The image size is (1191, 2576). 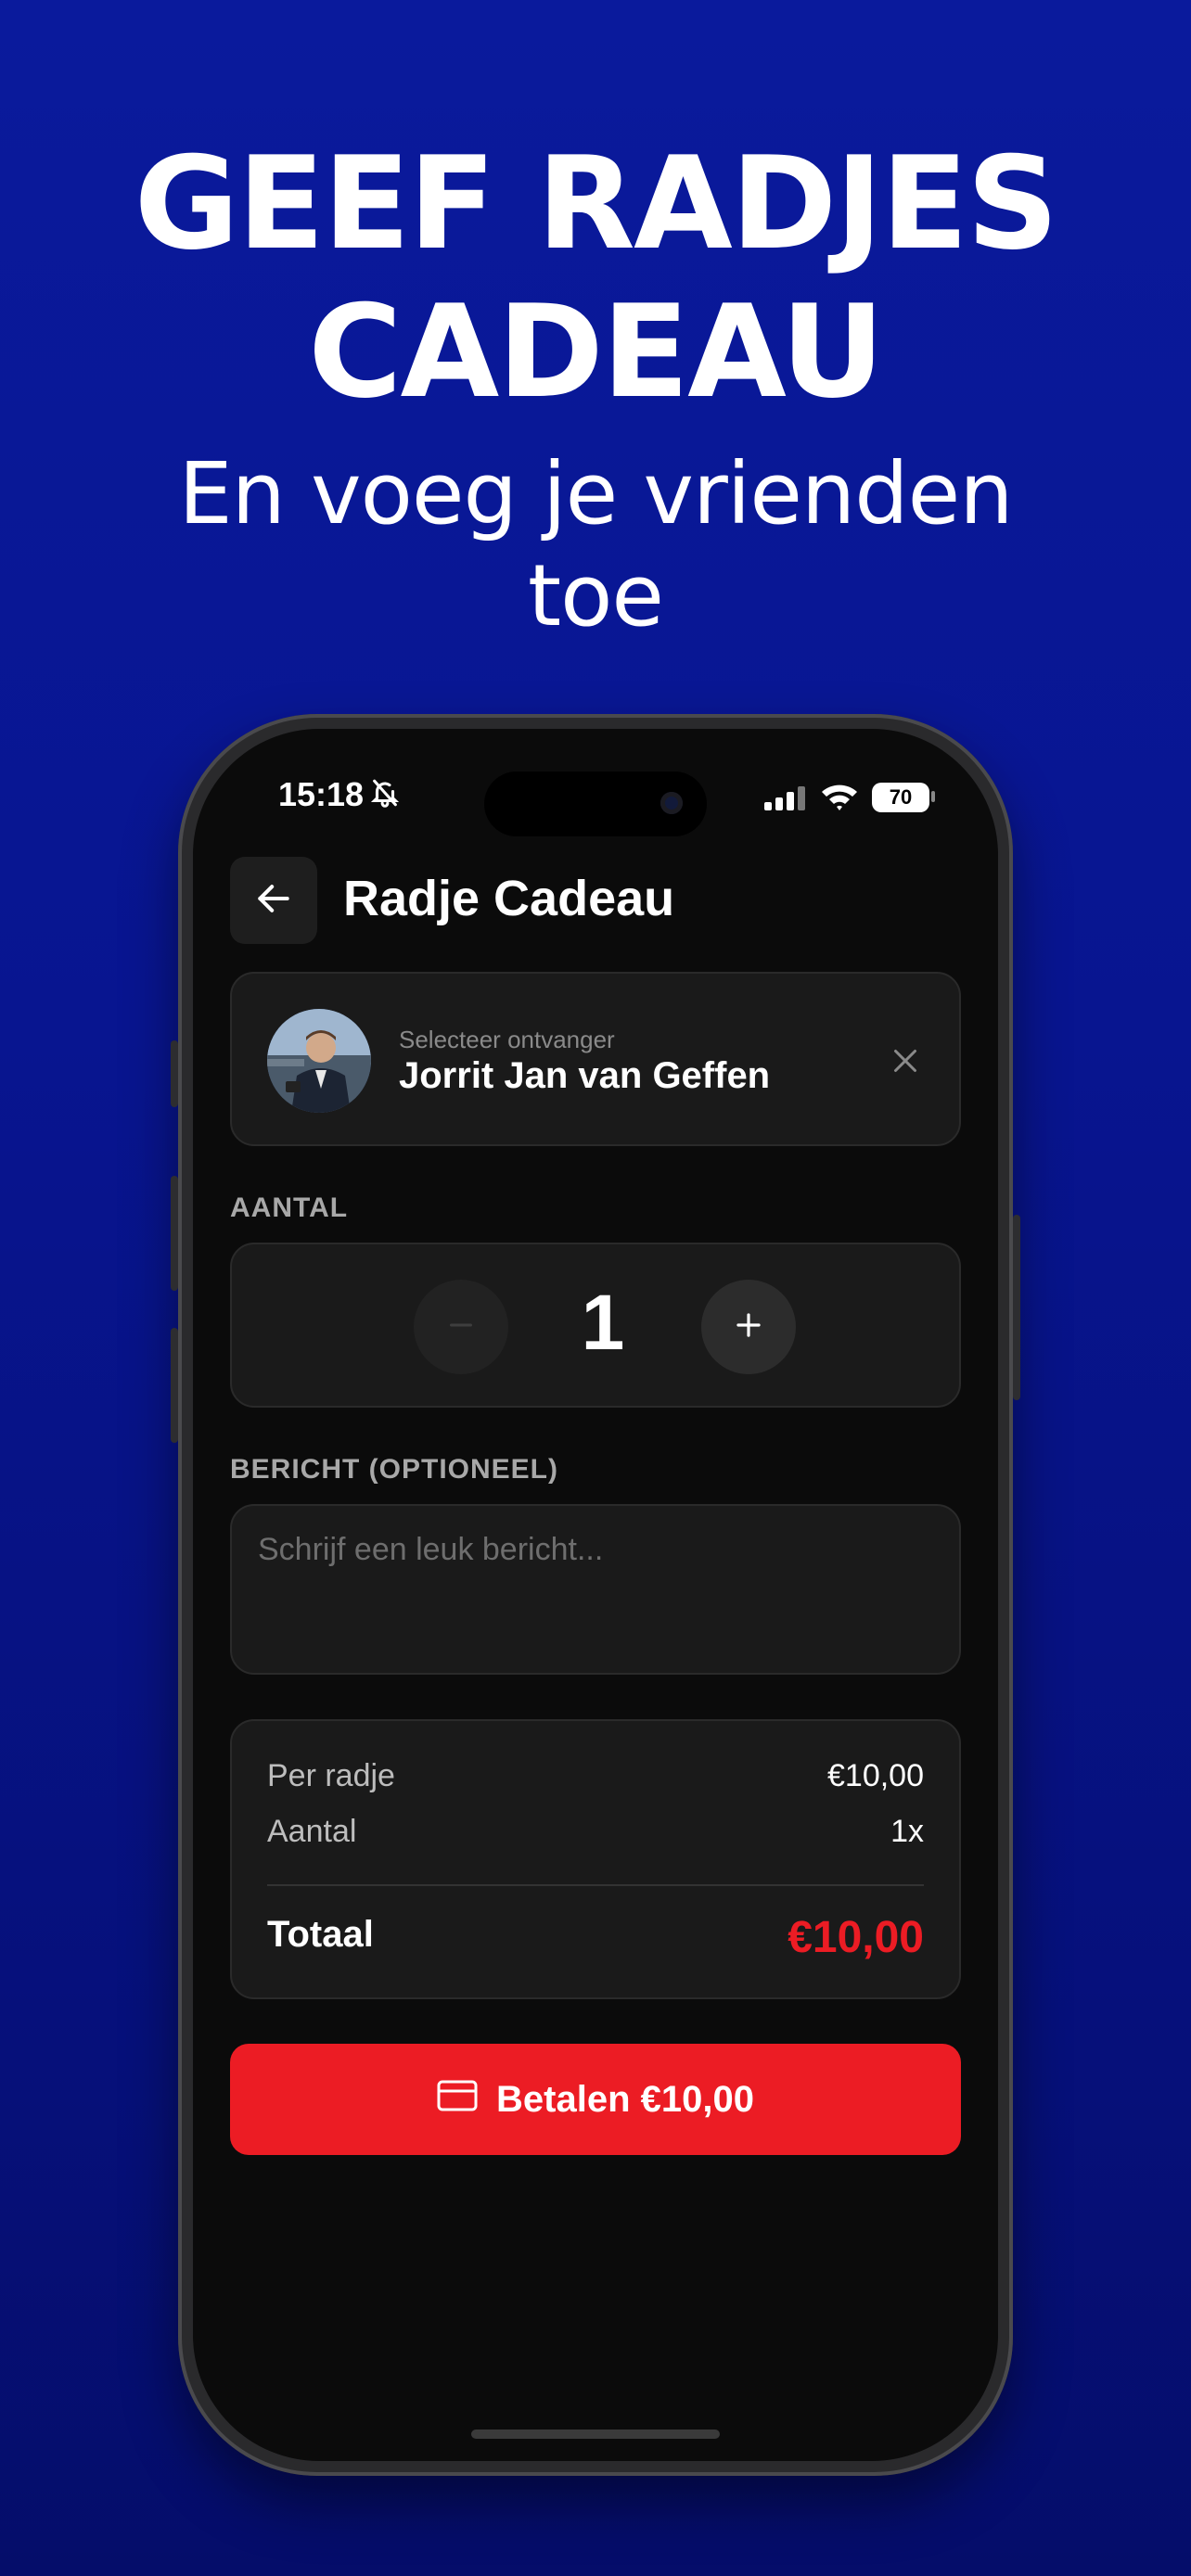 I want to click on back-button, so click(x=273, y=900).